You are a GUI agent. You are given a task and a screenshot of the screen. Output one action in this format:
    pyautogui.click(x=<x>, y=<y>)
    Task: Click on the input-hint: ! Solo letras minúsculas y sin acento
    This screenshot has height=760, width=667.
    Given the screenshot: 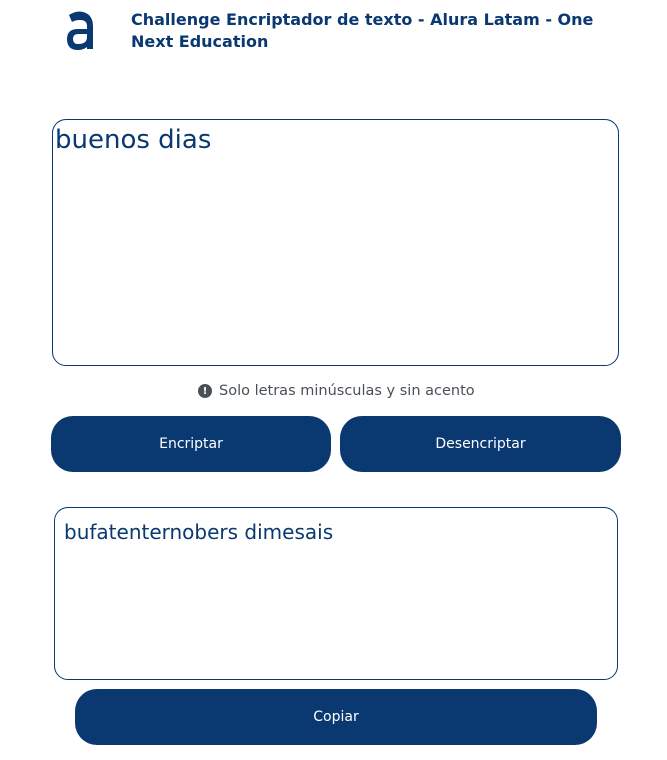 What is the action you would take?
    pyautogui.click(x=336, y=391)
    